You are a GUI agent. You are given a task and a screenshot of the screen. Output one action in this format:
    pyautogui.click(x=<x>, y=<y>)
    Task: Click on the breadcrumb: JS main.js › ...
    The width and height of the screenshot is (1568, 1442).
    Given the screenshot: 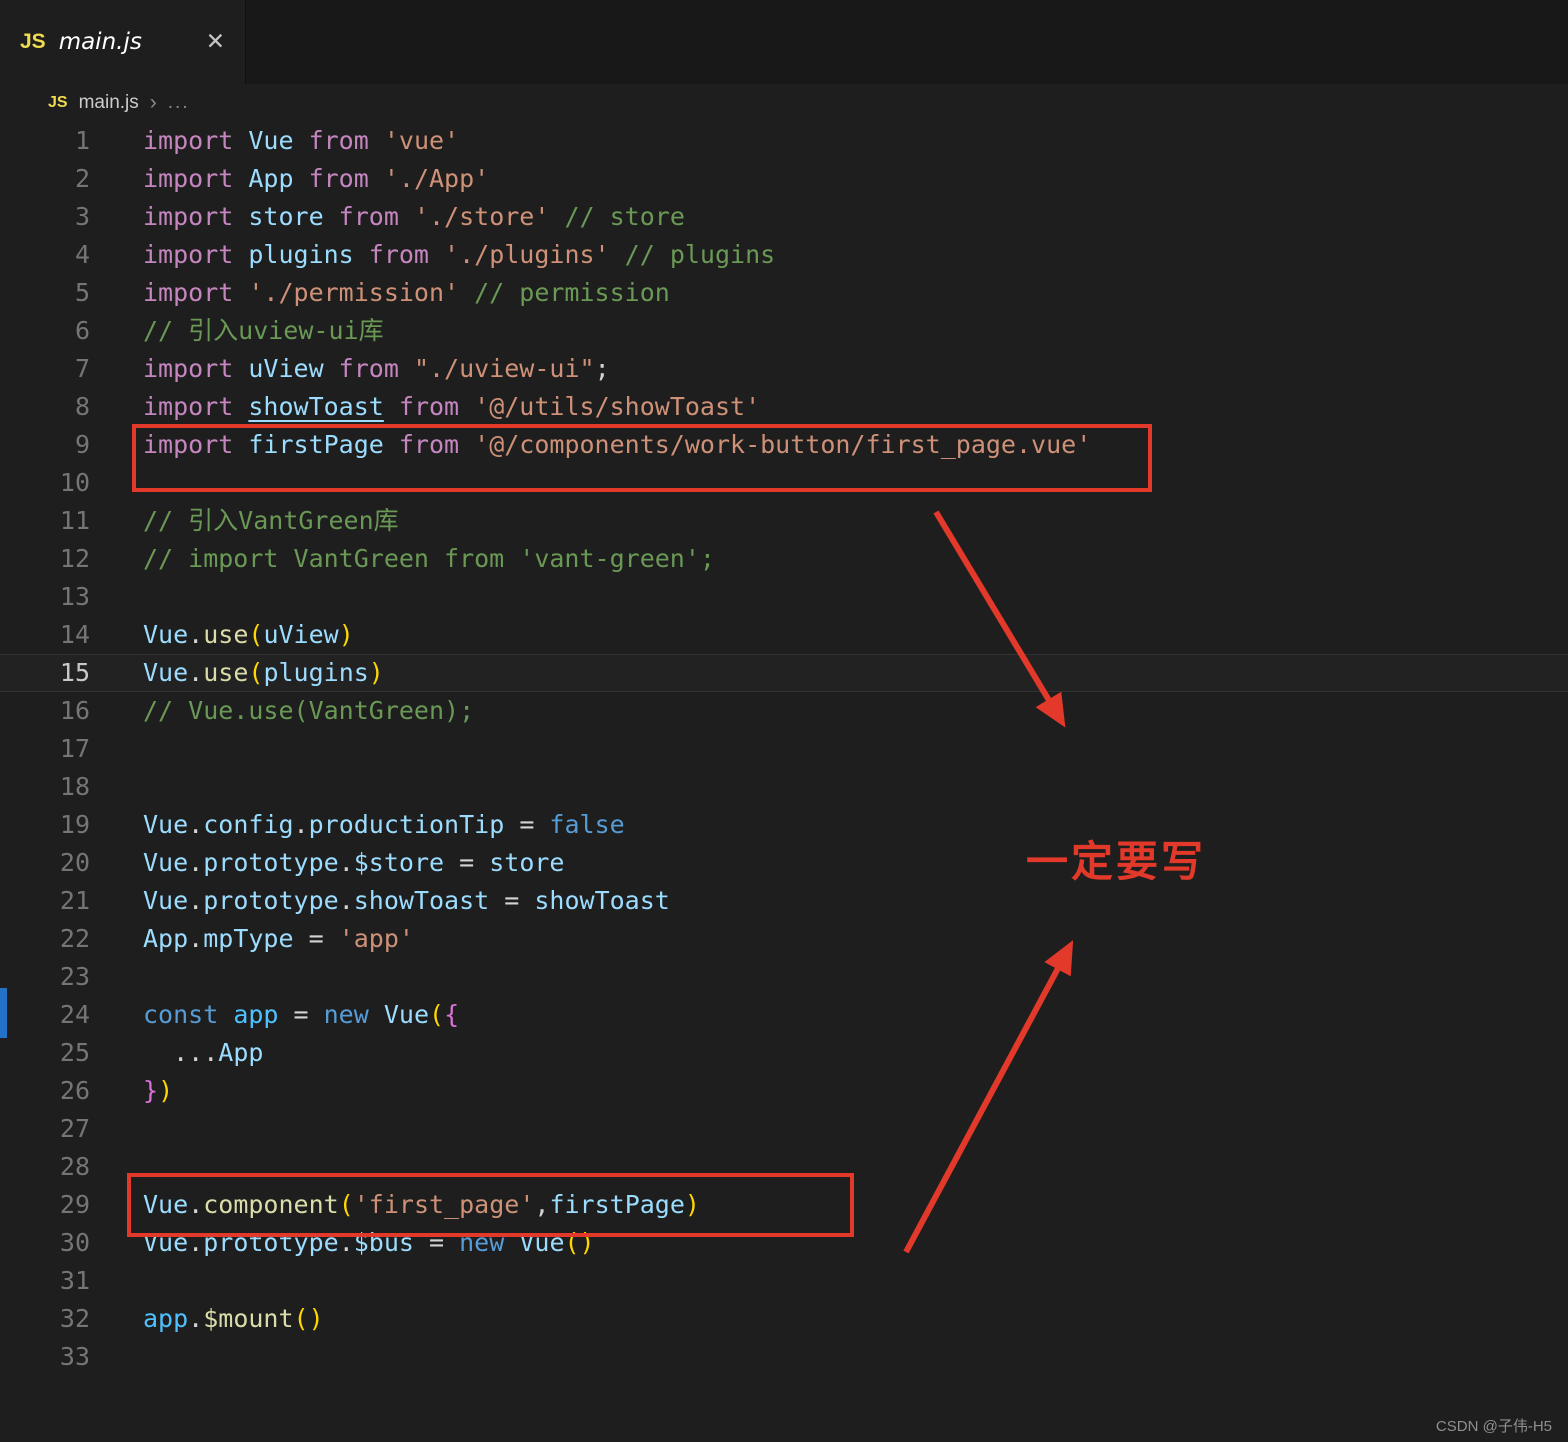 What is the action you would take?
    pyautogui.click(x=784, y=103)
    